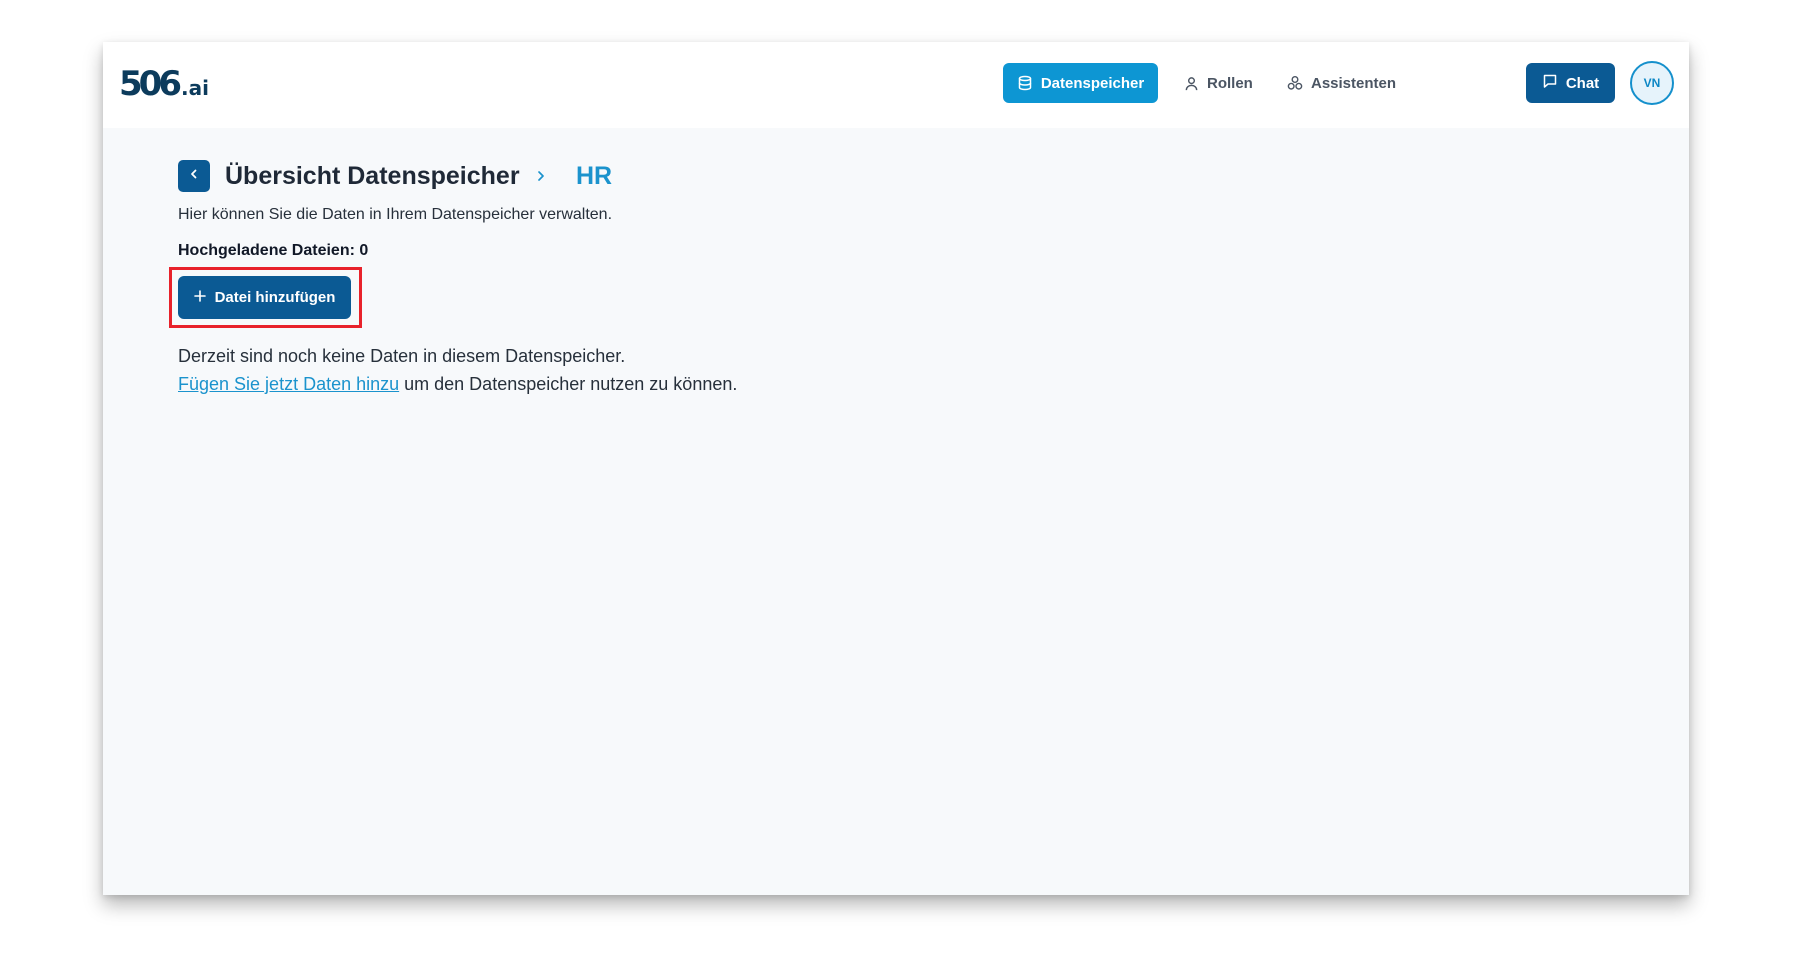 Image resolution: width=1800 pixels, height=960 pixels. Describe the element at coordinates (372, 176) in the screenshot. I see `page-title: Übersicht Datenspeicher` at that location.